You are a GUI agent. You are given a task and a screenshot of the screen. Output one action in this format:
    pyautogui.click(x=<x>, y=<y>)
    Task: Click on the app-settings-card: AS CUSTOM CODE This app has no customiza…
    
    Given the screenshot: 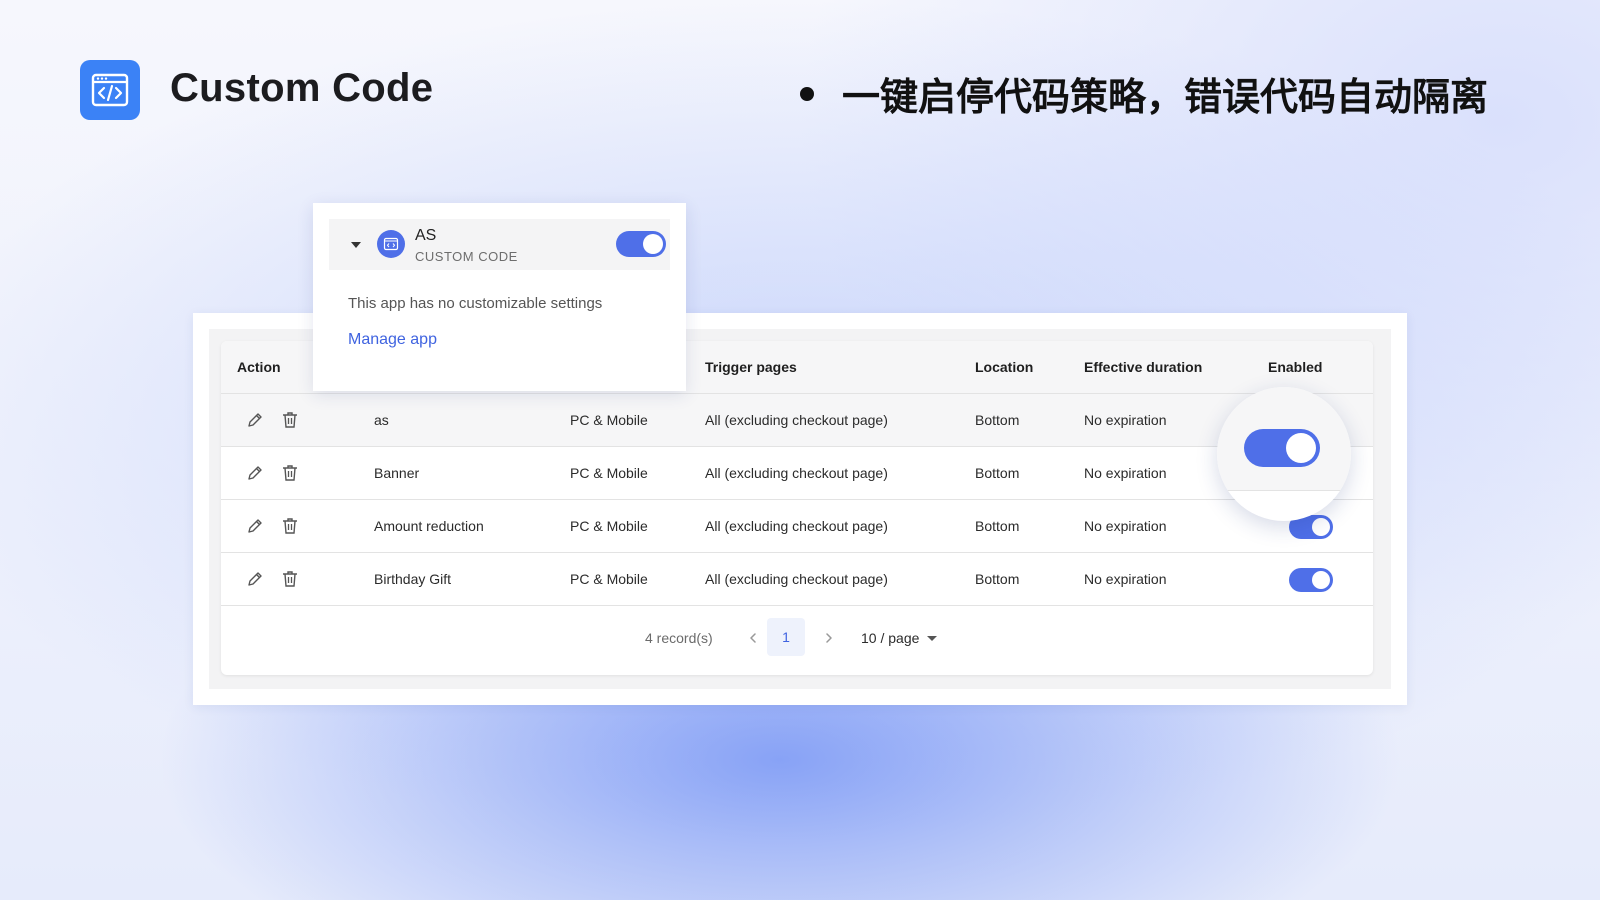 What is the action you would take?
    pyautogui.click(x=499, y=297)
    